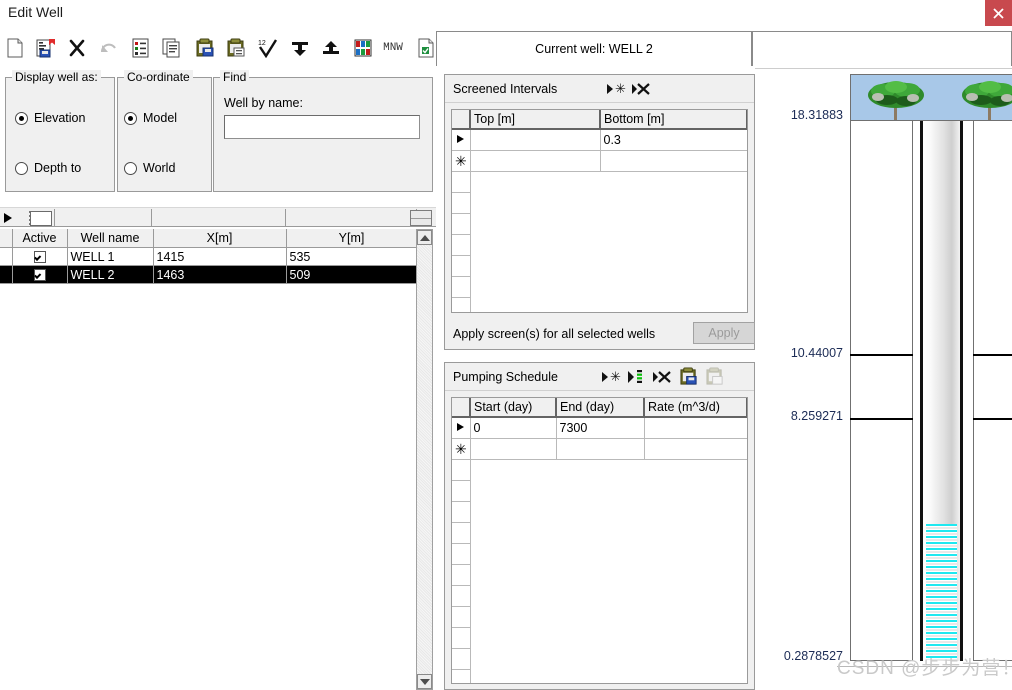  What do you see at coordinates (724, 333) in the screenshot?
I see `apply-button: Apply` at bounding box center [724, 333].